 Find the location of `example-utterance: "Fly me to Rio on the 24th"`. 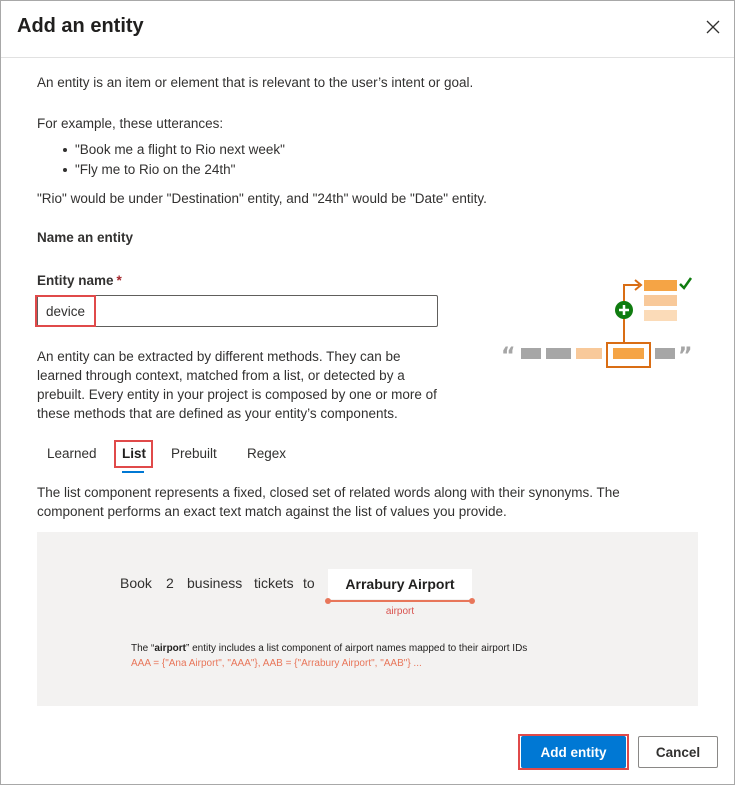

example-utterance: "Fly me to Rio on the 24th" is located at coordinates (174, 170).